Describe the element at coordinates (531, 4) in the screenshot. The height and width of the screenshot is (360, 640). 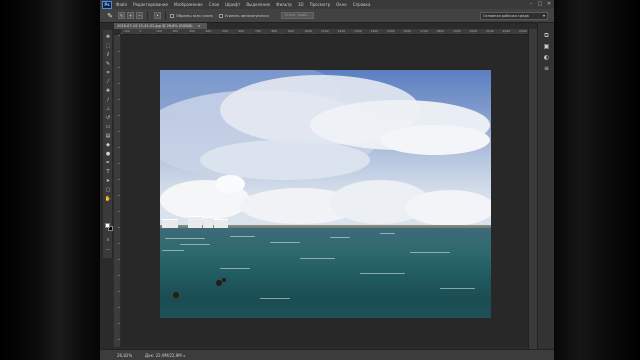
I see `minimize-icon: –` at that location.